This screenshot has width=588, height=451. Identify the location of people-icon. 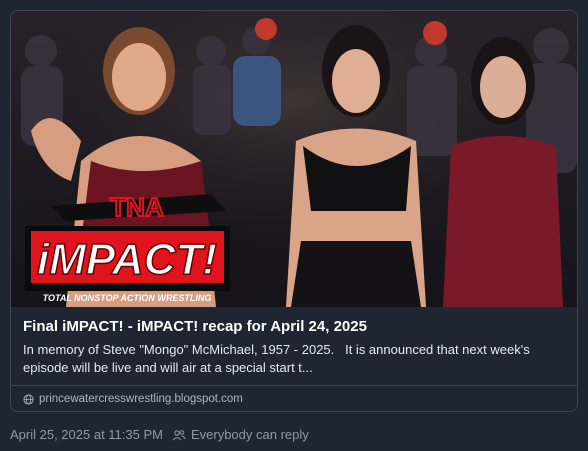
(179, 434).